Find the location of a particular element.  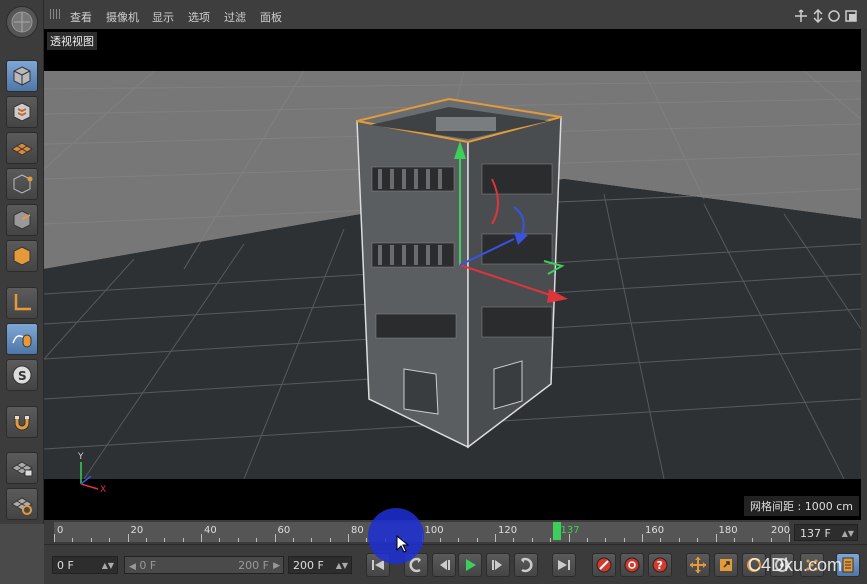

timeline-tick-label: 180 is located at coordinates (728, 530).